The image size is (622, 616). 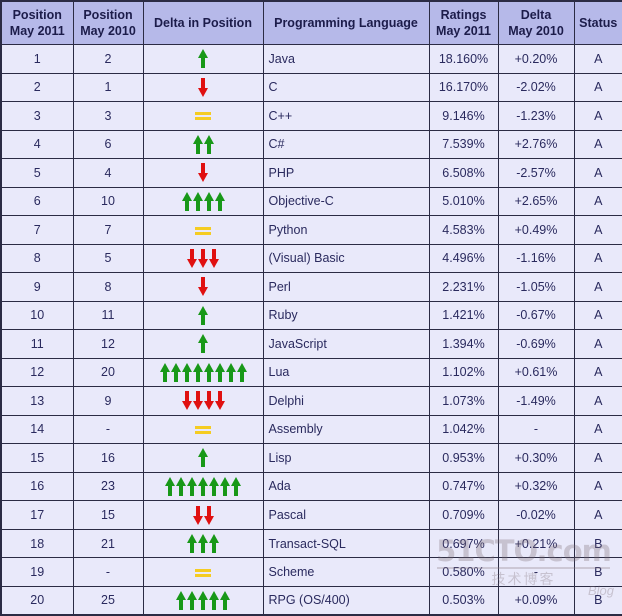 I want to click on cell-position-2010: 11, so click(x=108, y=315).